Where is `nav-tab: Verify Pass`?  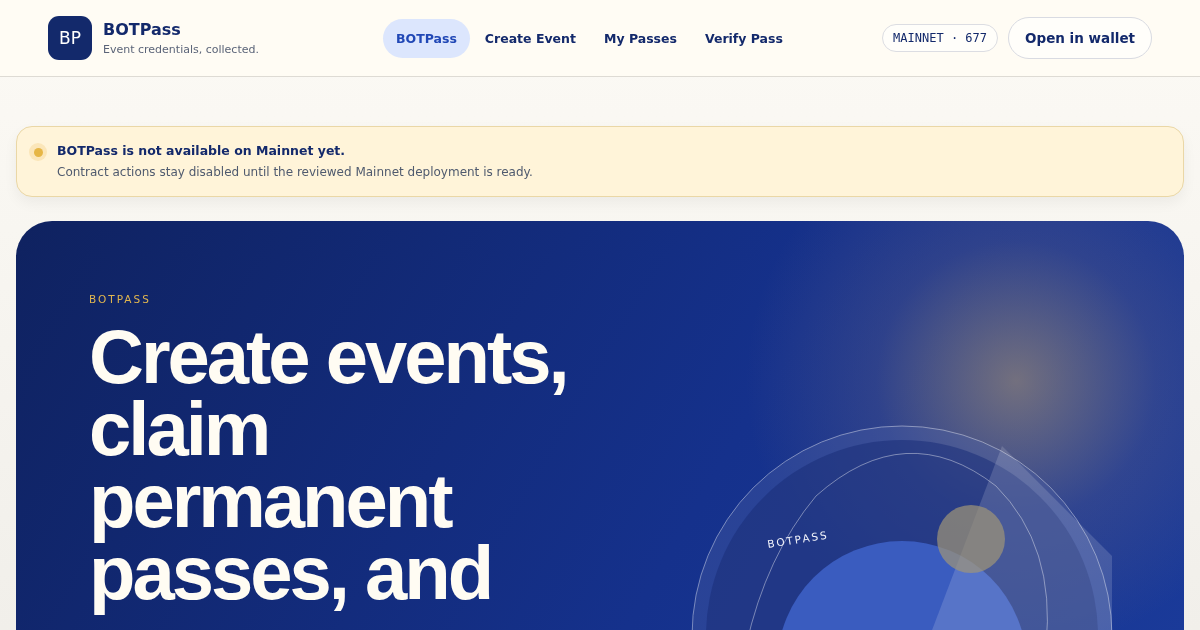
nav-tab: Verify Pass is located at coordinates (743, 38).